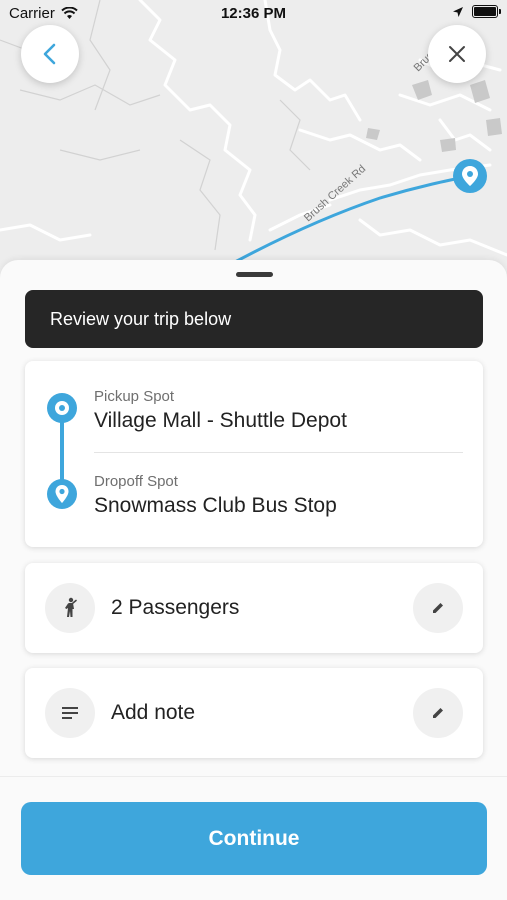 The height and width of the screenshot is (900, 507). Describe the element at coordinates (153, 712) in the screenshot. I see `add-note-label: Add note` at that location.